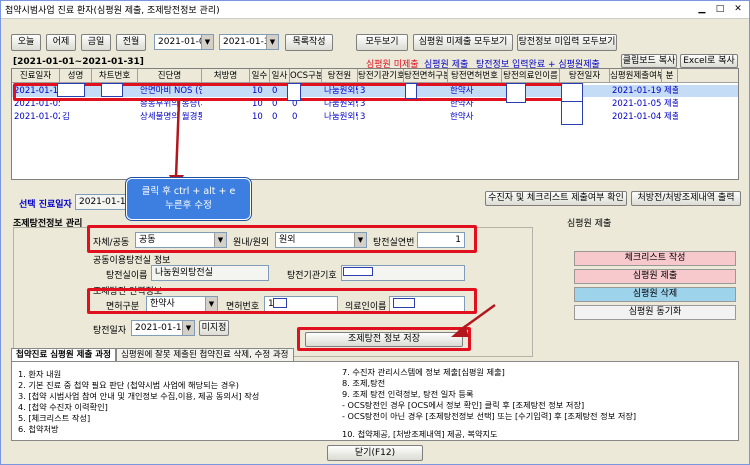  Describe the element at coordinates (384, 339) in the screenshot. I see `save-decoct-info-button: 조제탕전 정보 저장` at that location.